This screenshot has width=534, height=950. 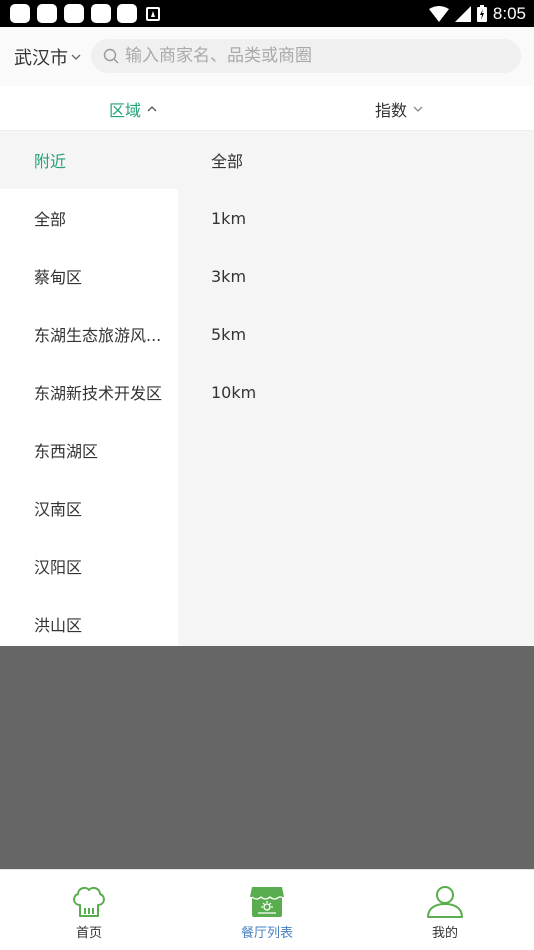 I want to click on tab-index: 指数, so click(x=399, y=108).